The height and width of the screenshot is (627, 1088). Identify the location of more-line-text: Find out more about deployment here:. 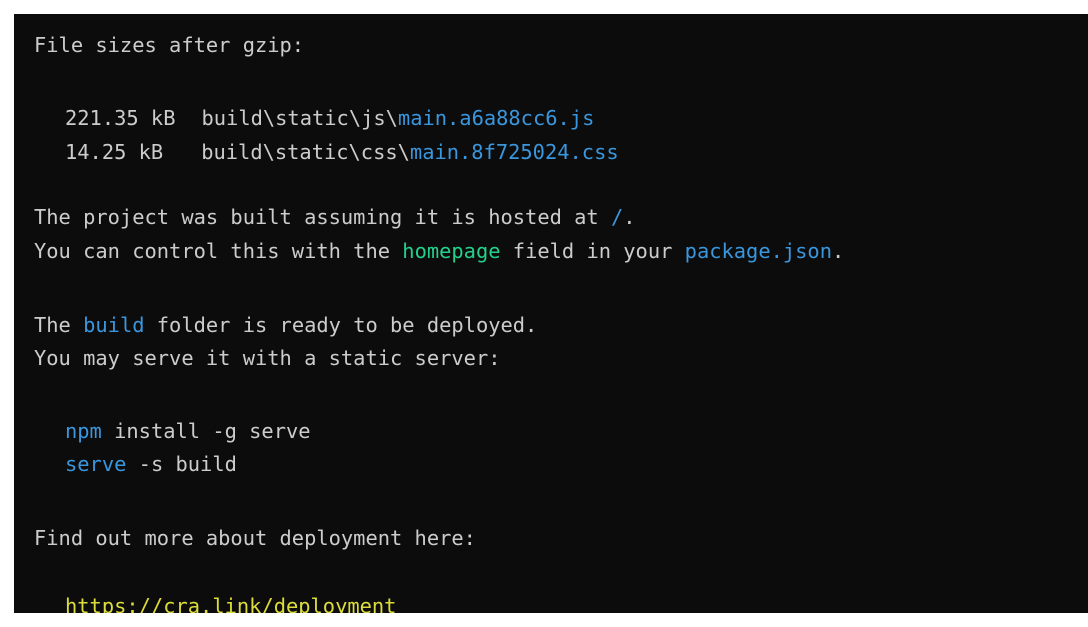
(255, 538).